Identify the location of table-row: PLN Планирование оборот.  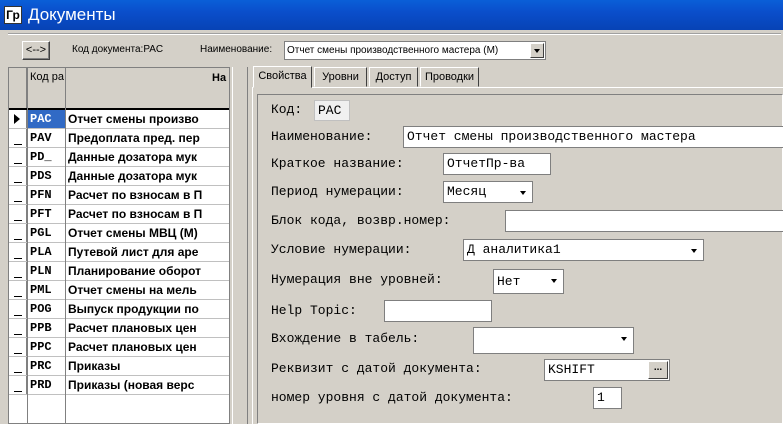
(119, 271).